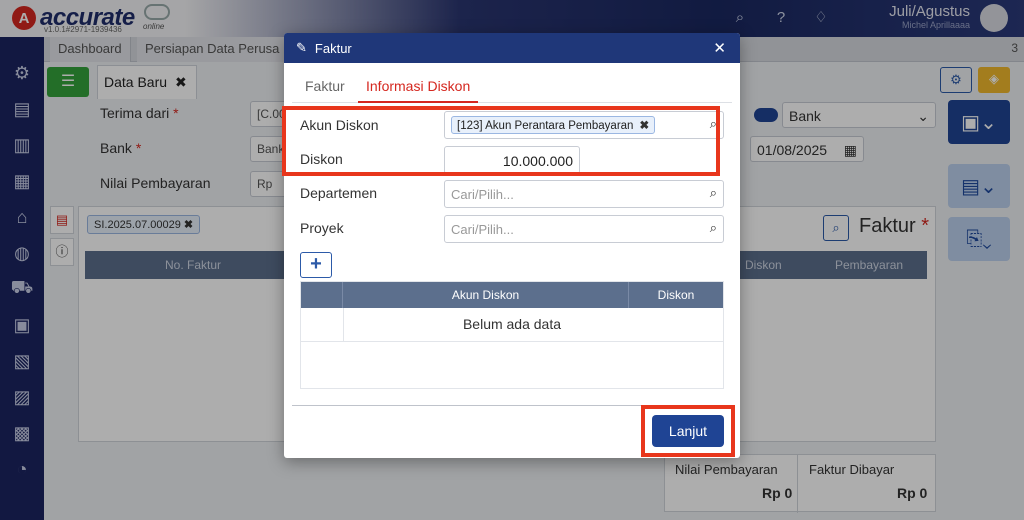  What do you see at coordinates (584, 194) in the screenshot?
I see `departemen-input: Cari/Pilih... ⌕` at bounding box center [584, 194].